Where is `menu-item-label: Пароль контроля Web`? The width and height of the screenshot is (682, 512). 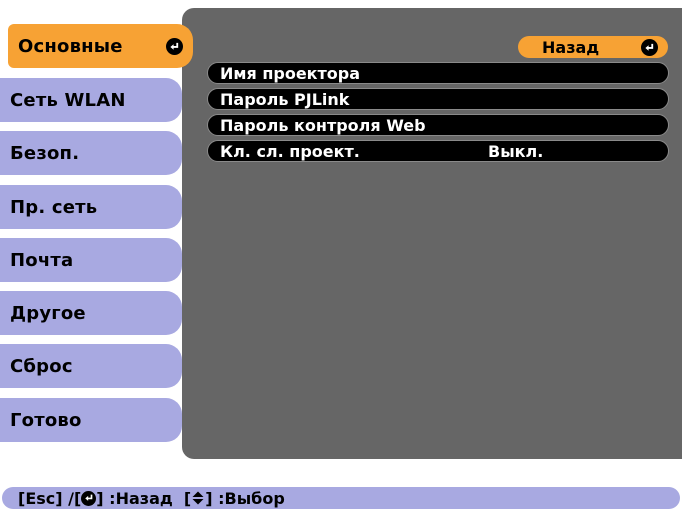 menu-item-label: Пароль контроля Web is located at coordinates (323, 125).